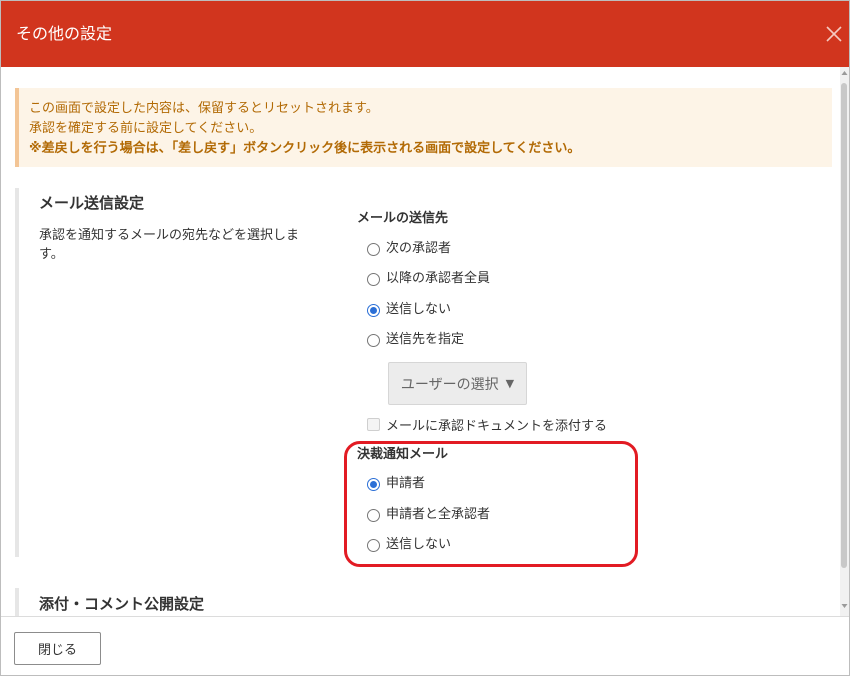  I want to click on mail-settings-title: メール送信設定, so click(92, 203).